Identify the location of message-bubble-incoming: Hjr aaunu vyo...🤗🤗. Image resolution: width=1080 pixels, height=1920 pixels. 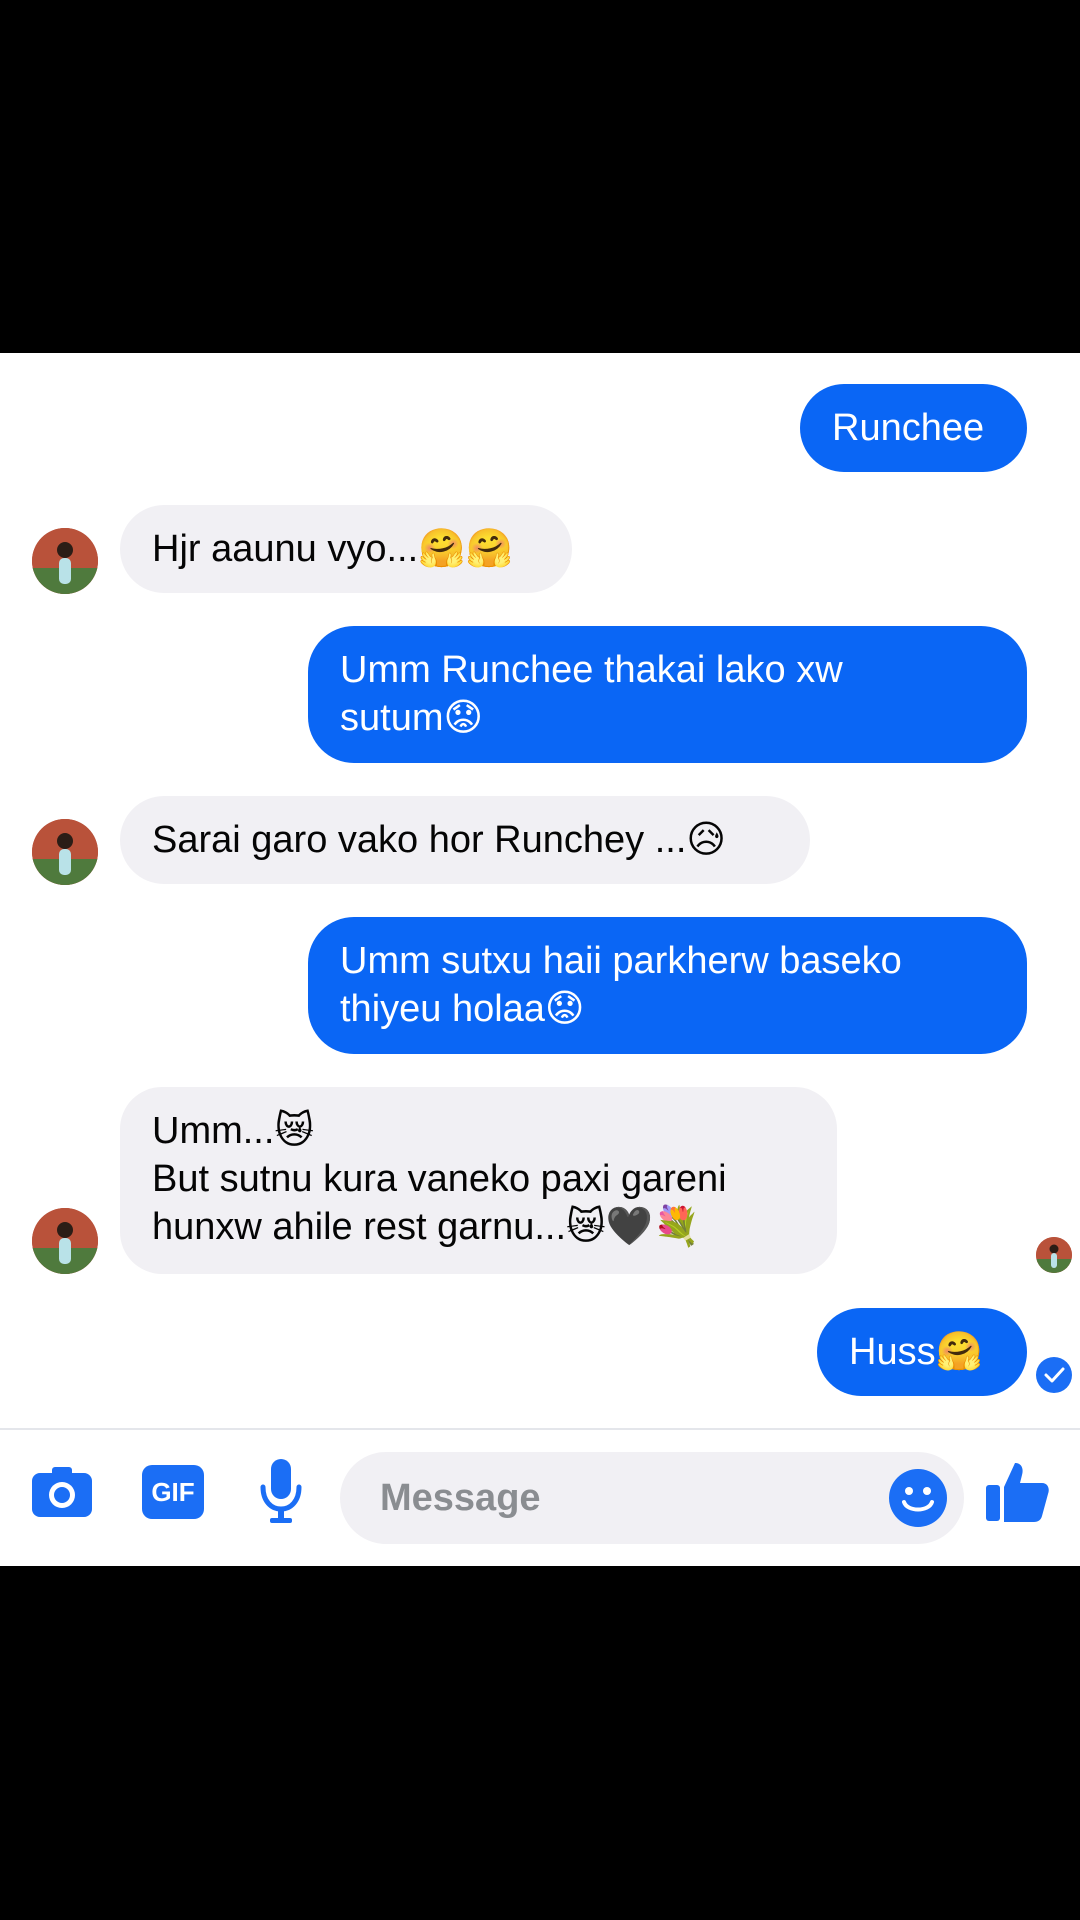
(346, 549).